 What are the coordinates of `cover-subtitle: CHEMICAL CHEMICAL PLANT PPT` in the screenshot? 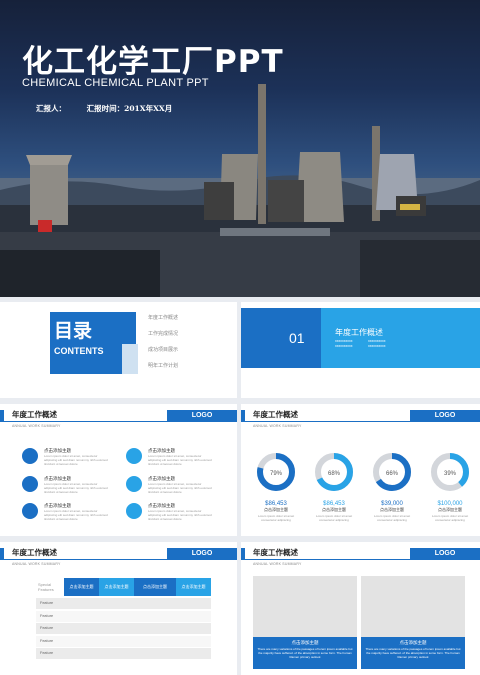 It's located at (115, 83).